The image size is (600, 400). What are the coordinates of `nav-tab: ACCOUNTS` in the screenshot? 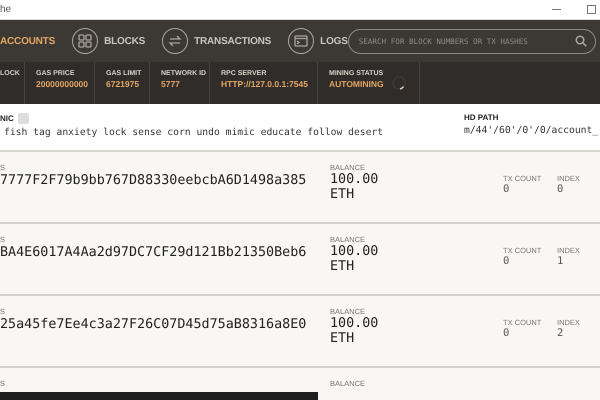 It's located at (28, 41).